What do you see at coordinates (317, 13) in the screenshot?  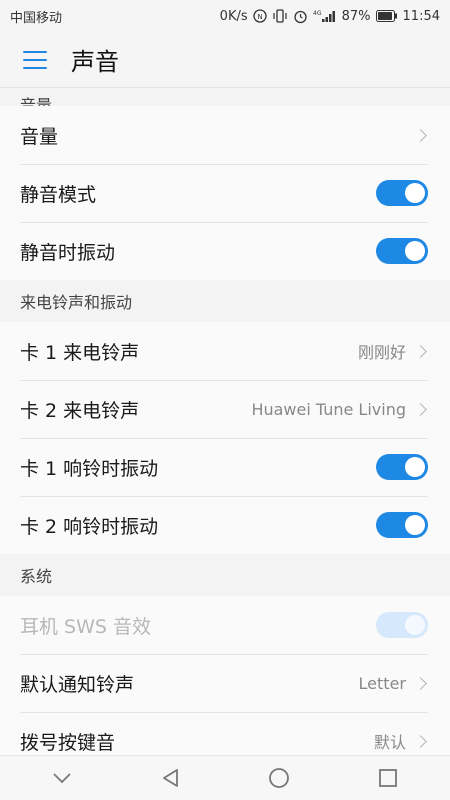 I see `network-type: 4G` at bounding box center [317, 13].